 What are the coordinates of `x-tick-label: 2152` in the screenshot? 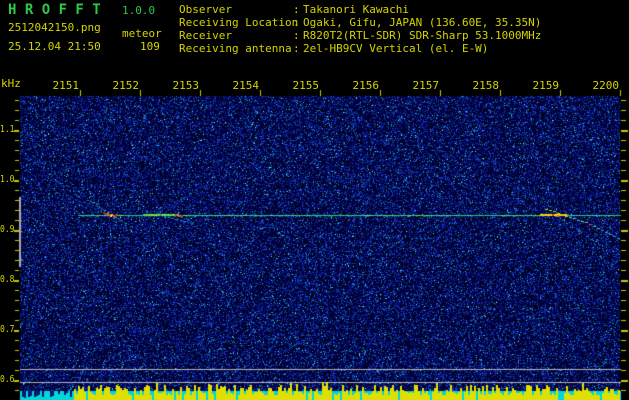 It's located at (126, 85).